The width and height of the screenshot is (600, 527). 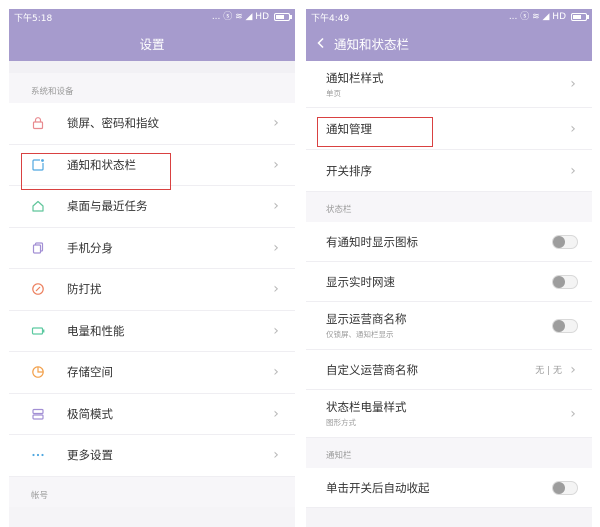 What do you see at coordinates (90, 455) in the screenshot?
I see `item-label: 更多设置` at bounding box center [90, 455].